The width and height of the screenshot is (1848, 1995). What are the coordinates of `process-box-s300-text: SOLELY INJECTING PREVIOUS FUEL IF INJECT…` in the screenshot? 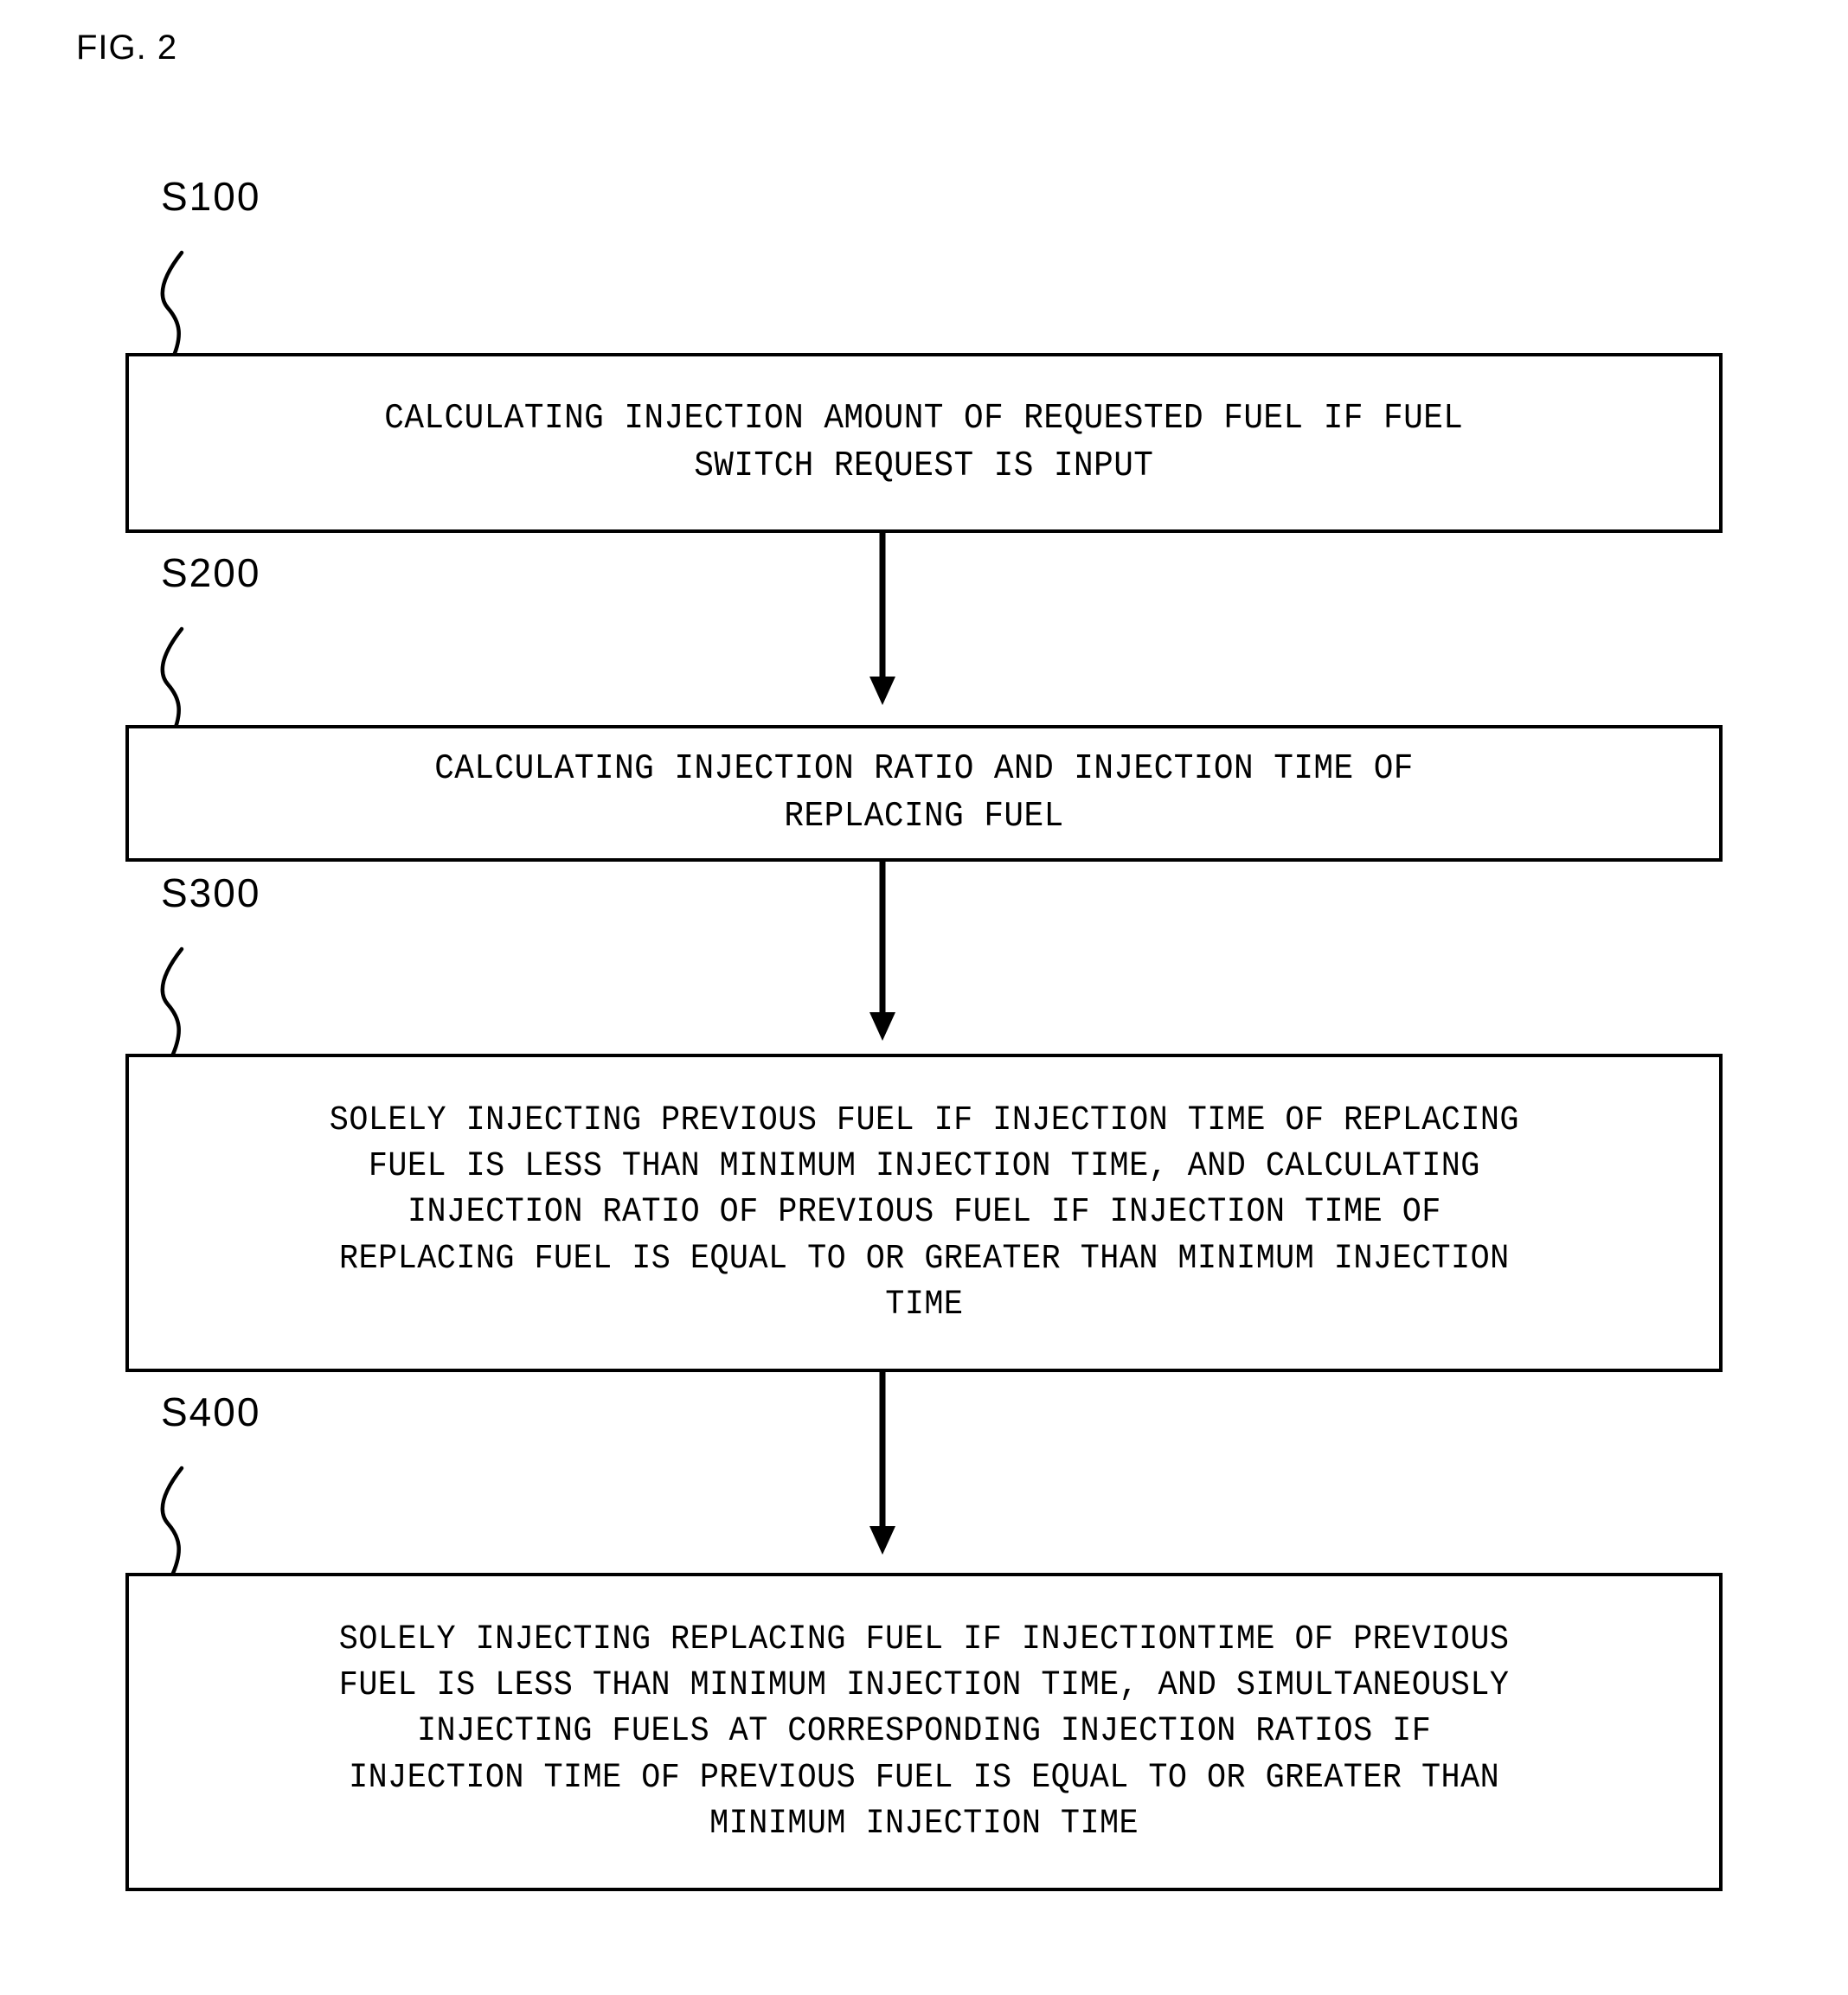 It's located at (924, 1213).